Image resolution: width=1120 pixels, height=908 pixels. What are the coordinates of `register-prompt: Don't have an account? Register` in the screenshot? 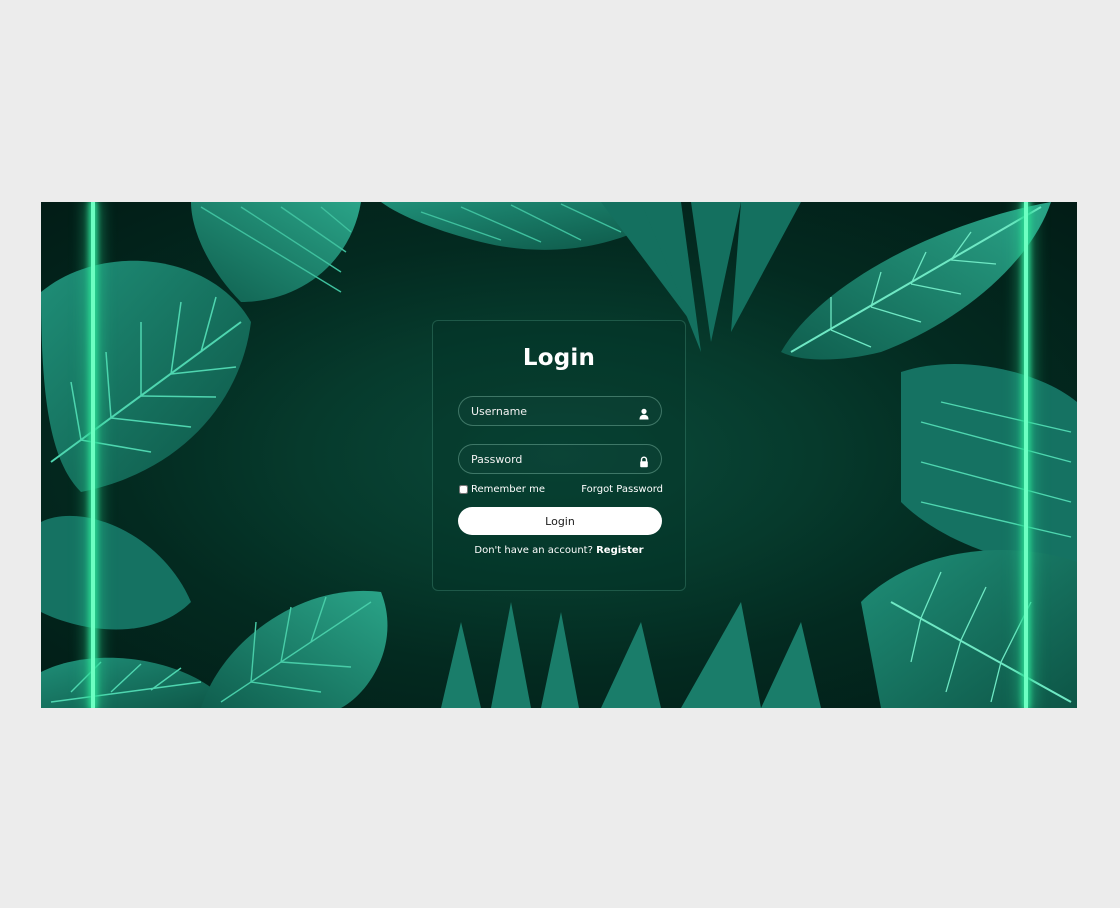 It's located at (559, 550).